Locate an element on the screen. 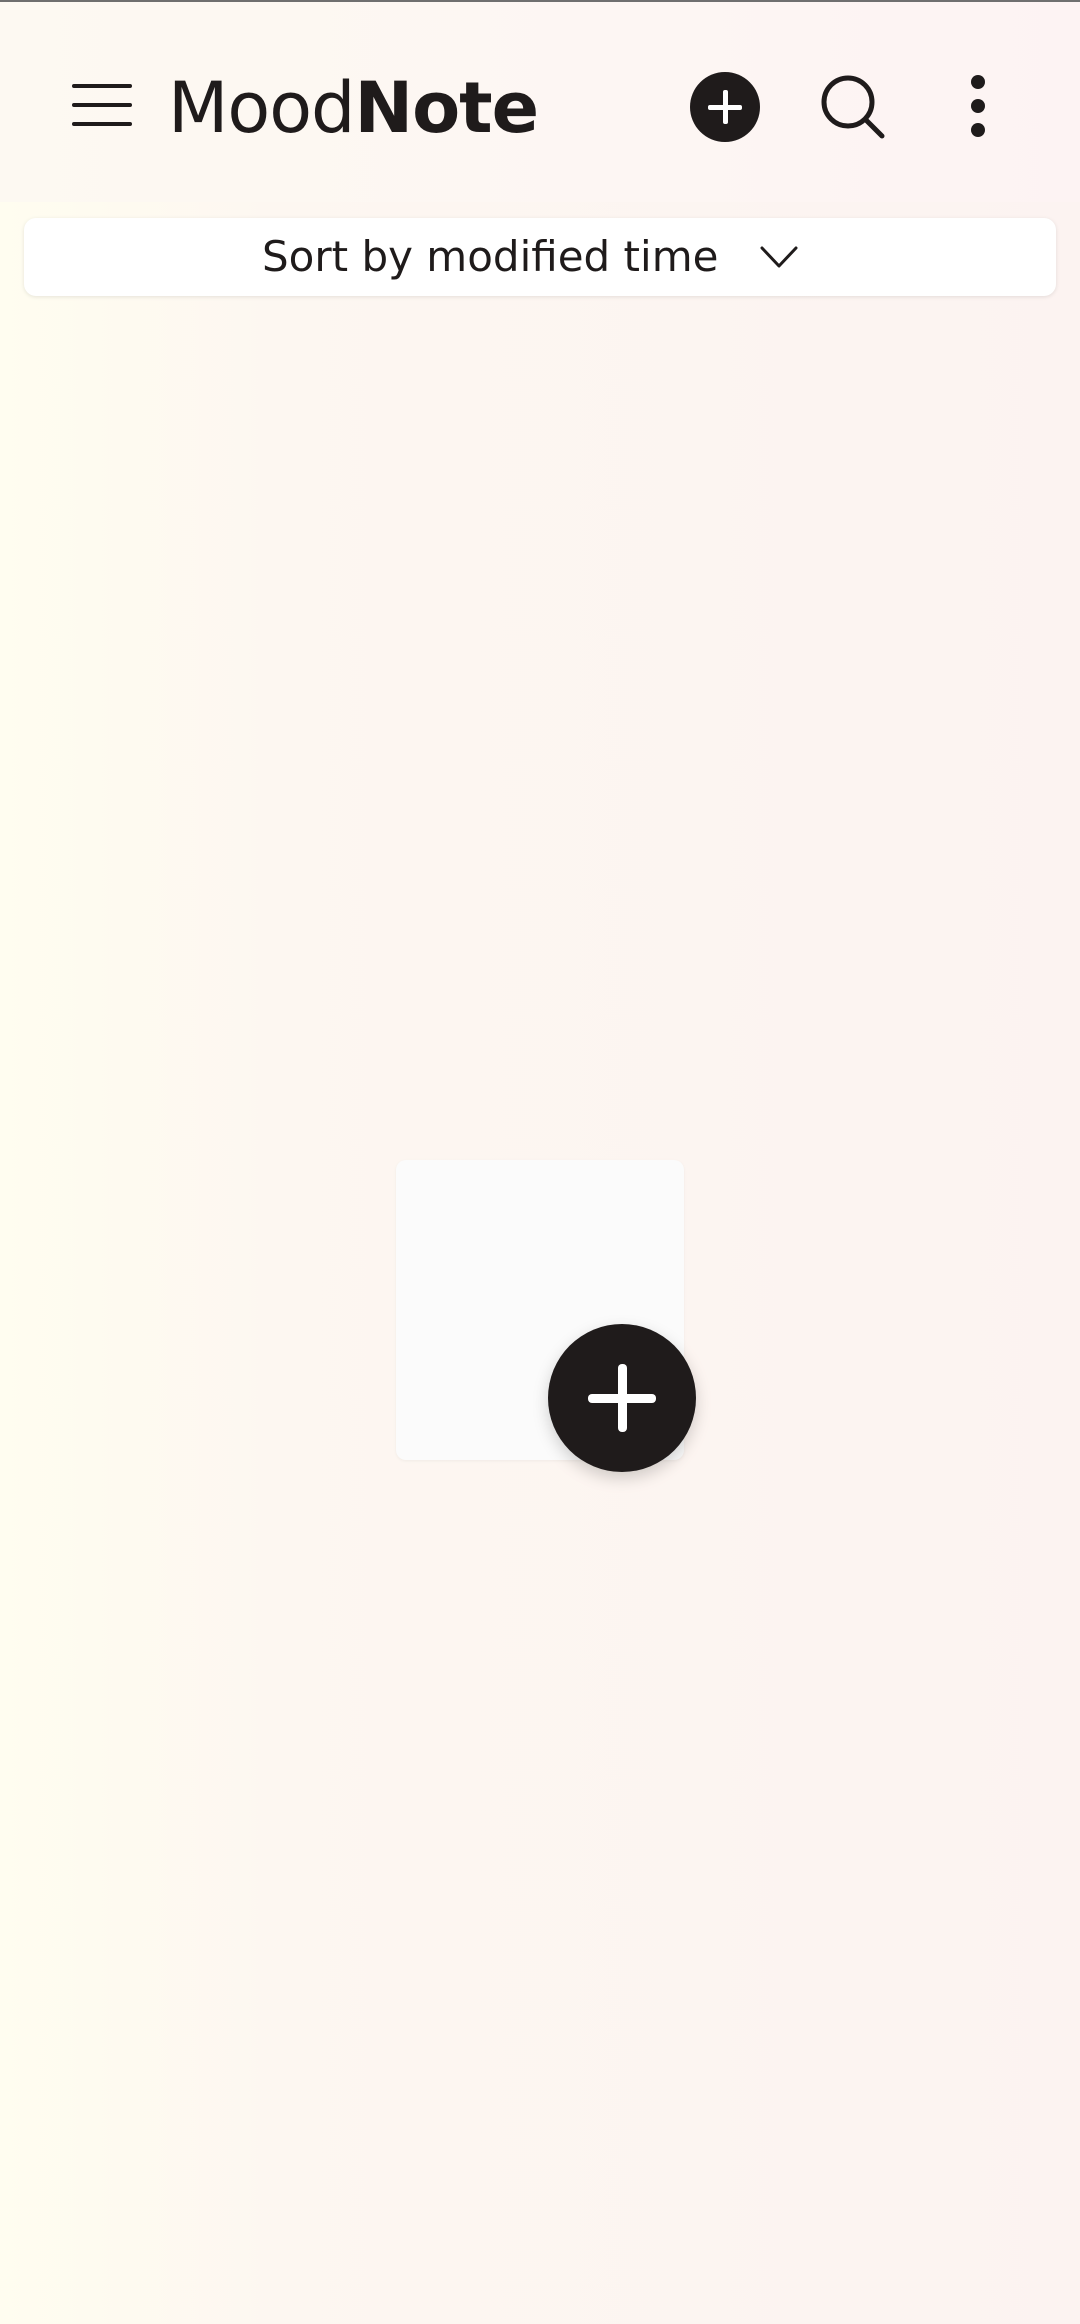  app-title: MoodNote is located at coordinates (353, 108).